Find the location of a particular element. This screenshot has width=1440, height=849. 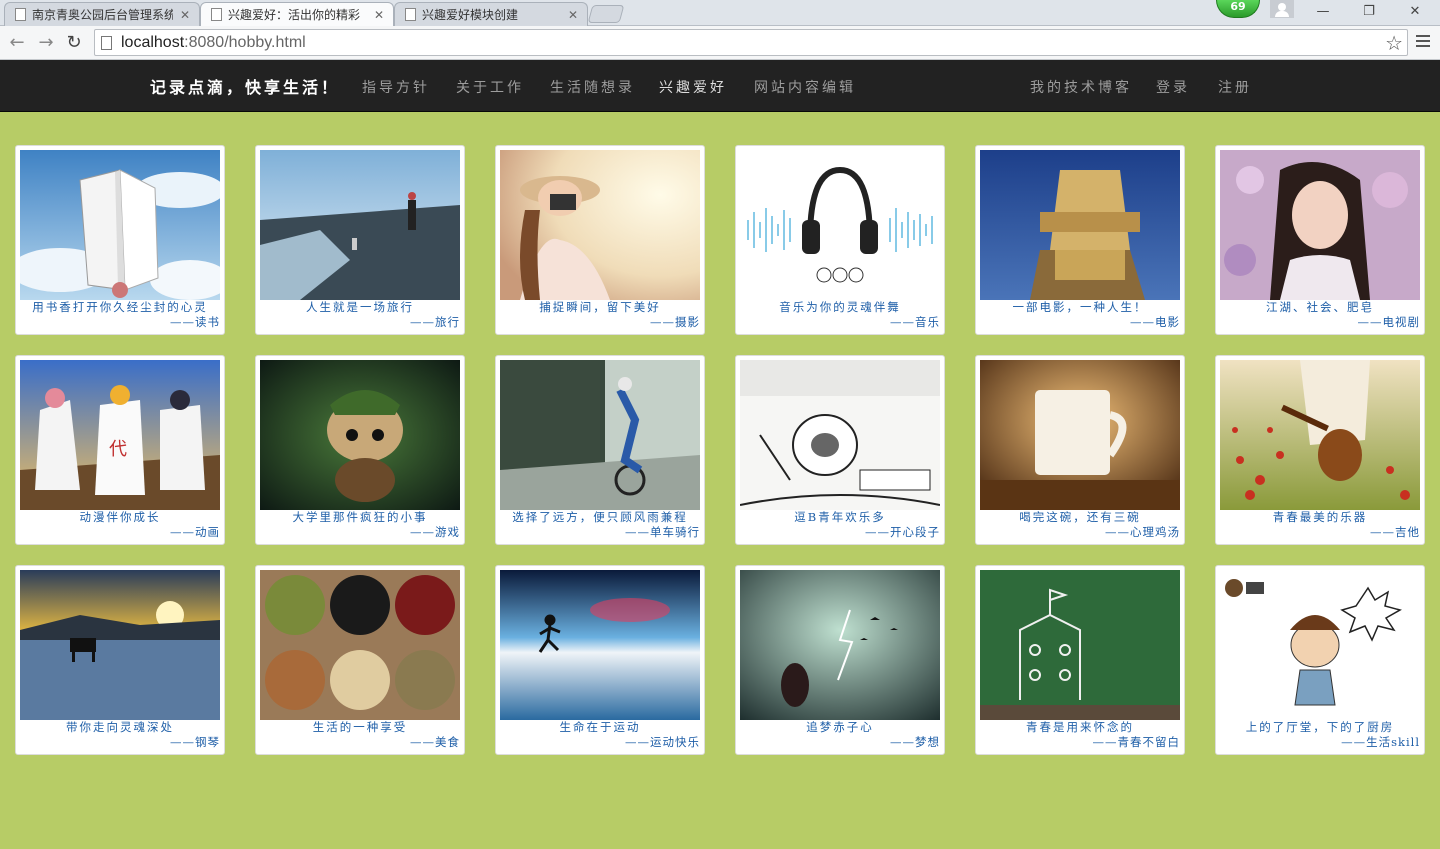

url-text: localhost:8080/hobby.html is located at coordinates (213, 43).